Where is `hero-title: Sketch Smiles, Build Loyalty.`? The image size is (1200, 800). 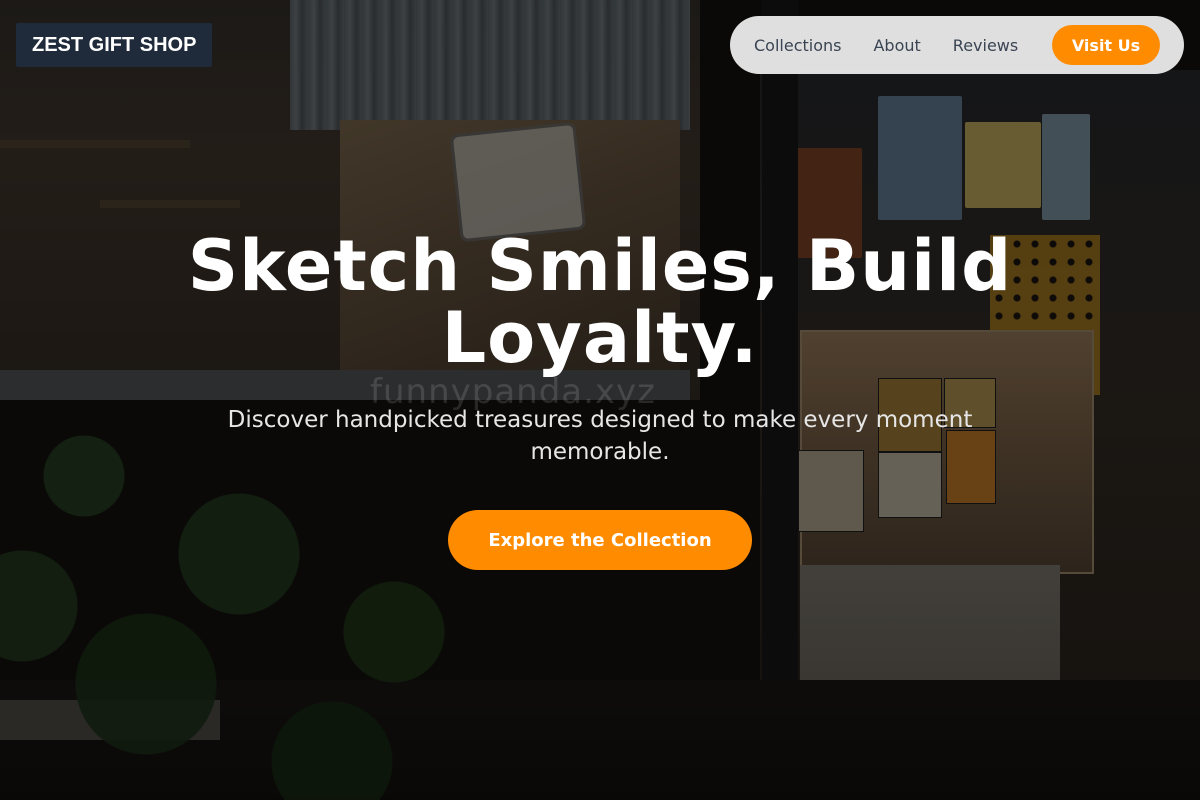 hero-title: Sketch Smiles, Build Loyalty. is located at coordinates (600, 302).